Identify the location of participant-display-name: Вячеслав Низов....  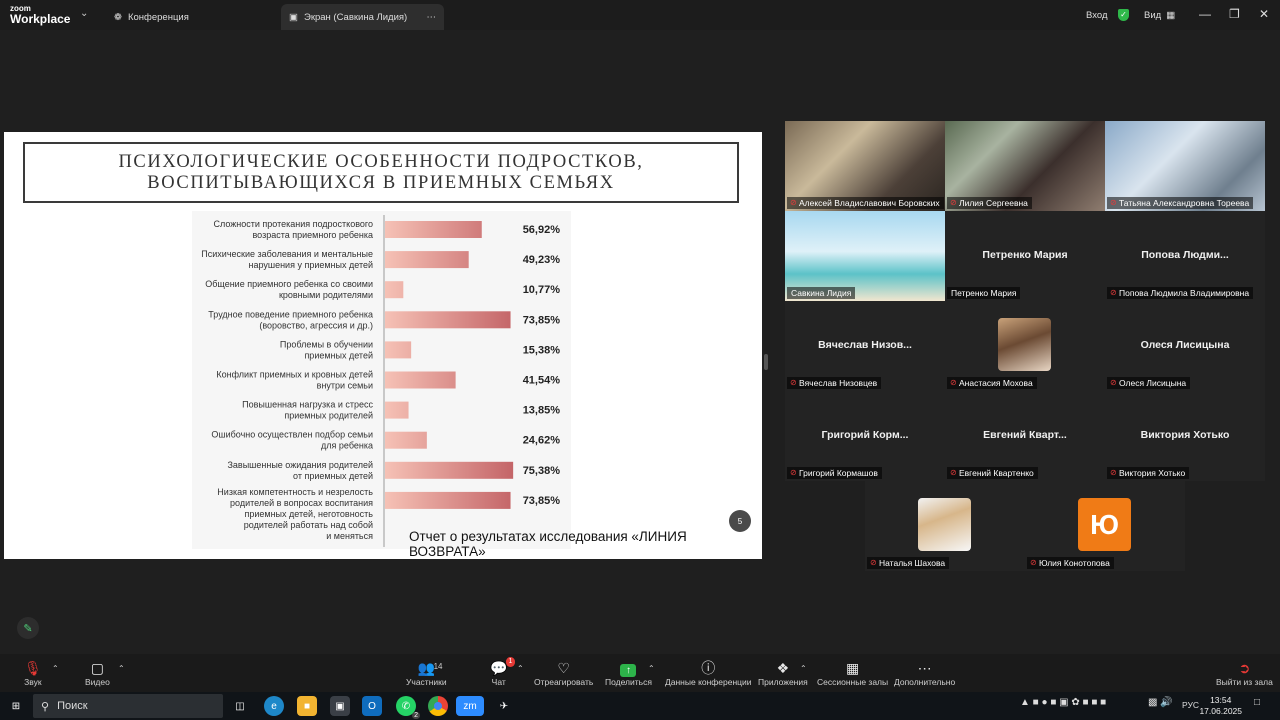
(865, 345).